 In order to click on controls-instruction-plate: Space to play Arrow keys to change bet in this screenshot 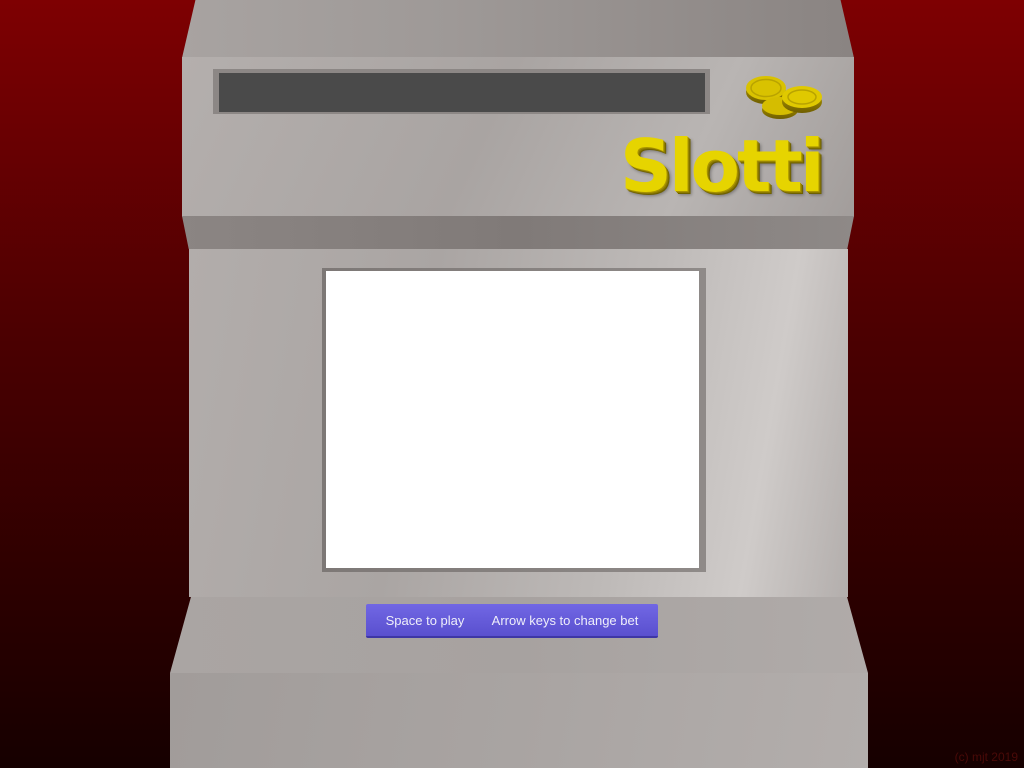, I will do `click(512, 621)`.